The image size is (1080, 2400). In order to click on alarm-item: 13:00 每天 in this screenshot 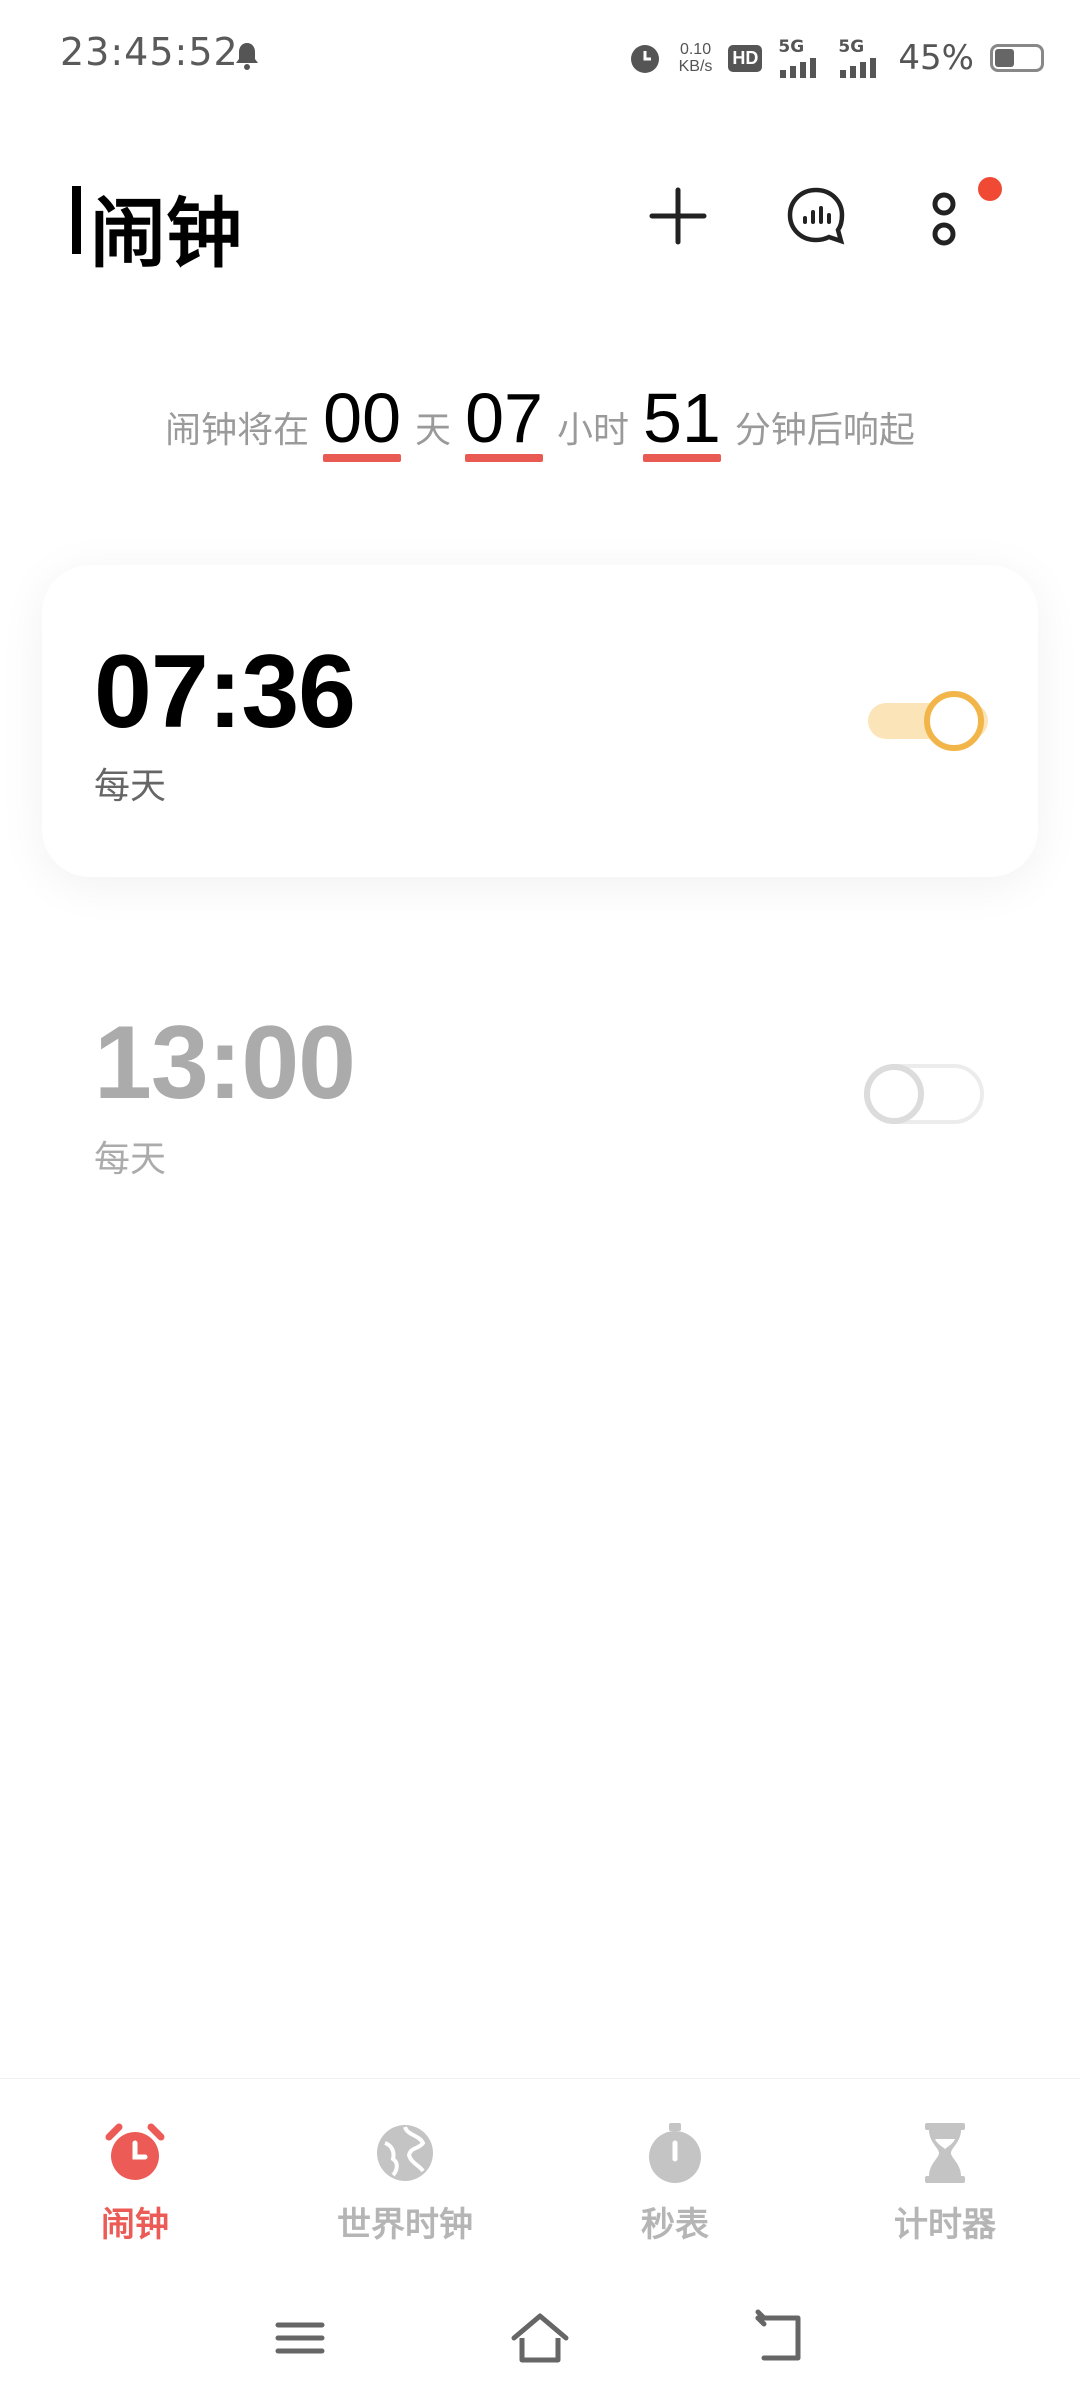, I will do `click(540, 1100)`.